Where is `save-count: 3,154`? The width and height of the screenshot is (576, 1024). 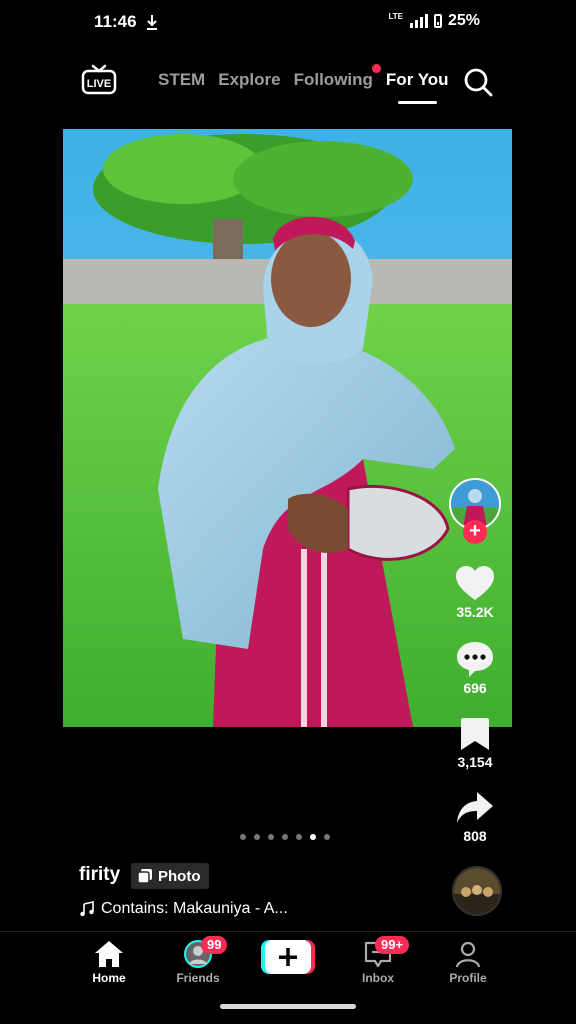 save-count: 3,154 is located at coordinates (475, 762).